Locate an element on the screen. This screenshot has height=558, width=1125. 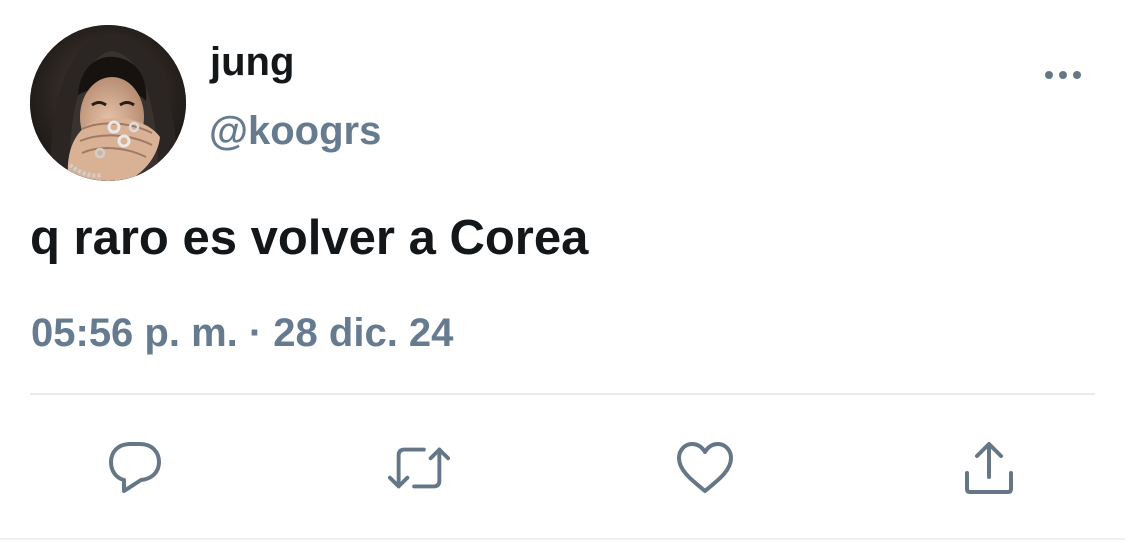
share-icon is located at coordinates (989, 468).